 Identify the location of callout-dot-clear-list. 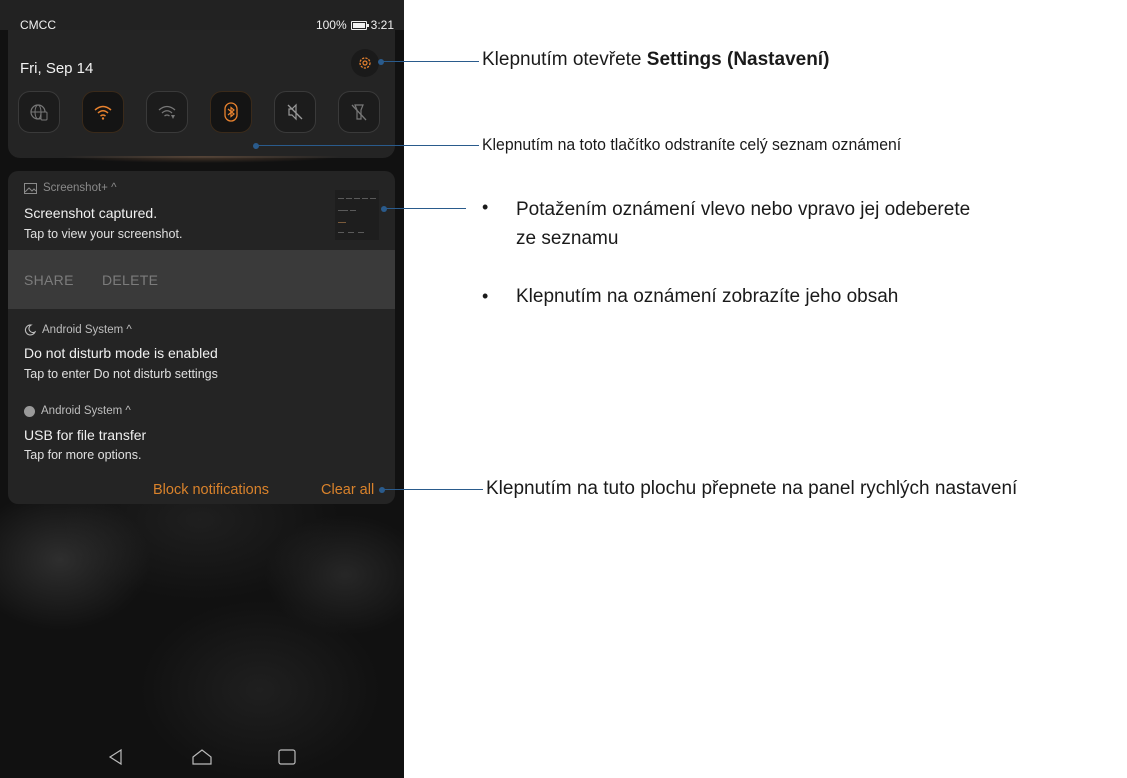
(256, 146).